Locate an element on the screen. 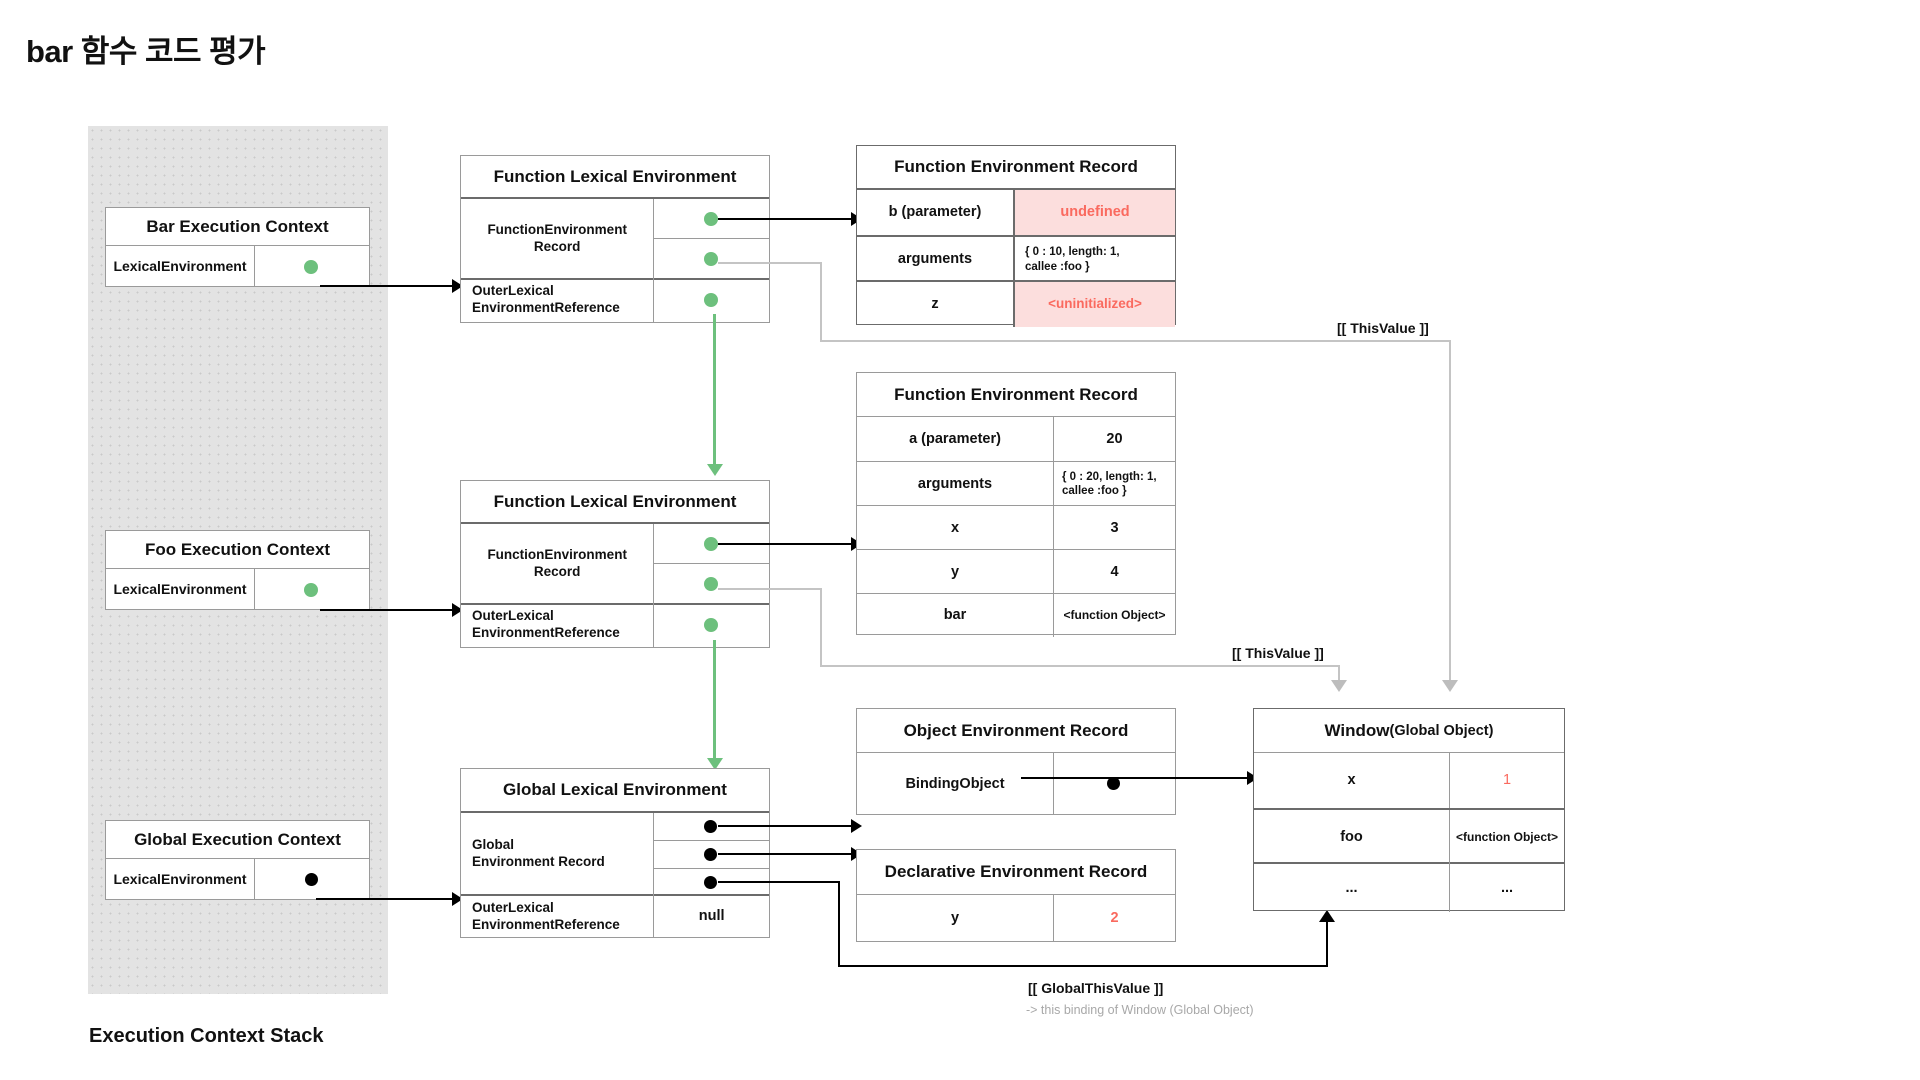 Image resolution: width=1920 pixels, height=1080 pixels. bar-fle-title: Function Lexical Environment is located at coordinates (615, 177).